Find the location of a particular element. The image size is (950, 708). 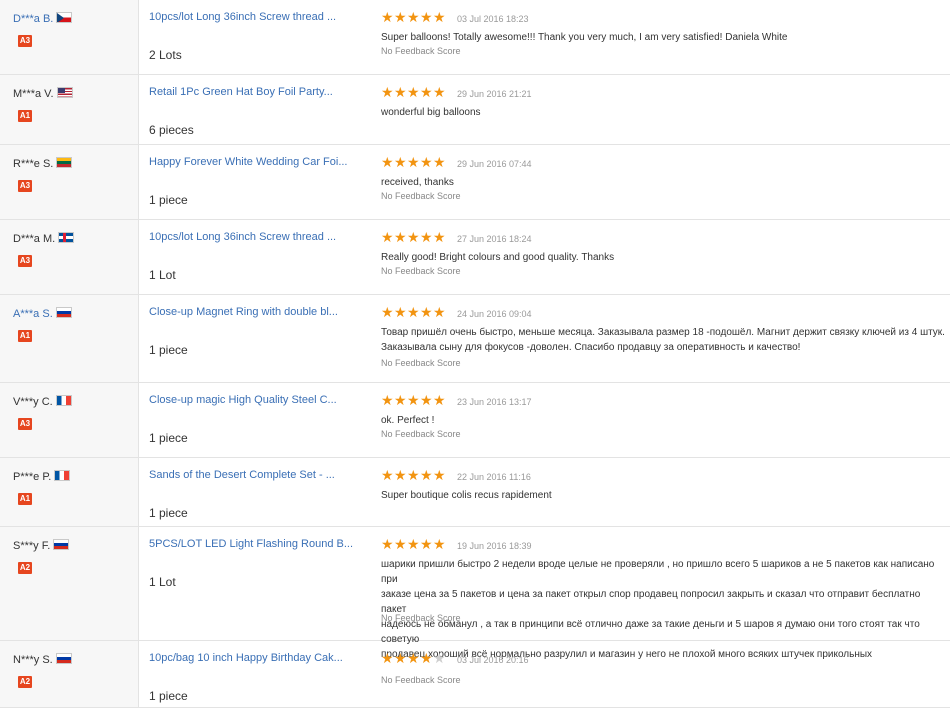

buyer-info: M***a V. is located at coordinates (43, 93).